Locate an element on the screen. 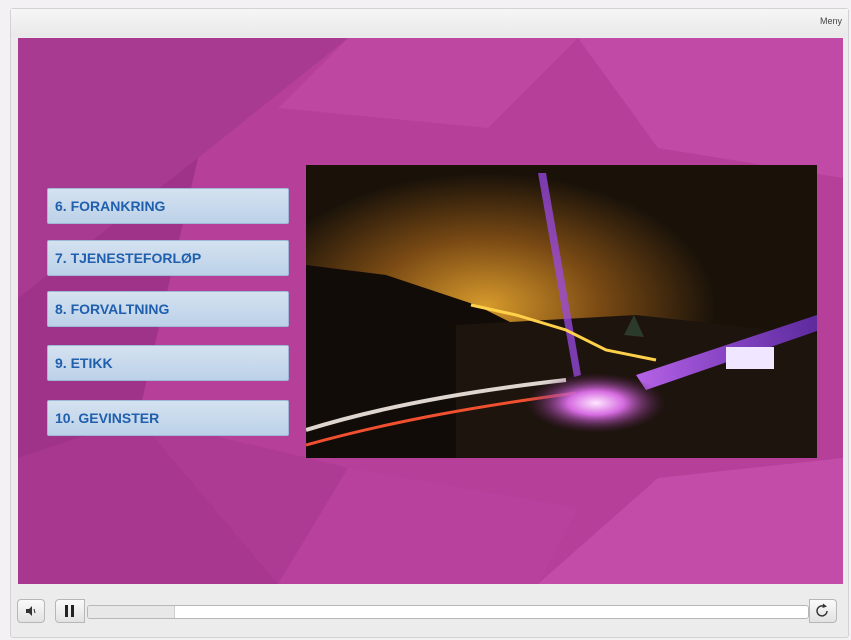  volume-button is located at coordinates (31, 611).